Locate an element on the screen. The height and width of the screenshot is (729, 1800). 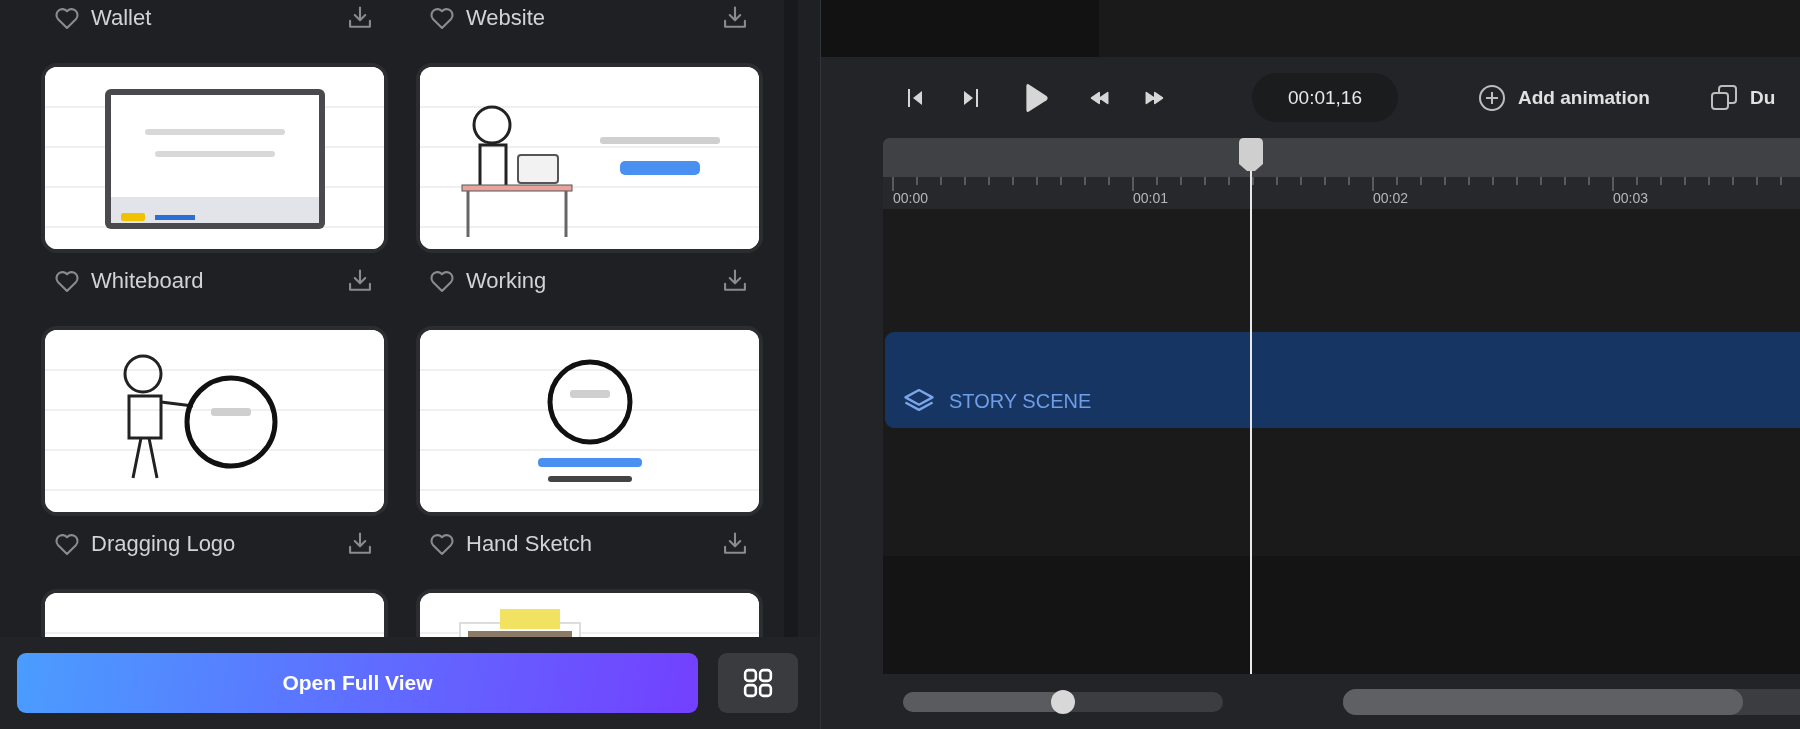
duplicate-button: Du is located at coordinates (1742, 97).